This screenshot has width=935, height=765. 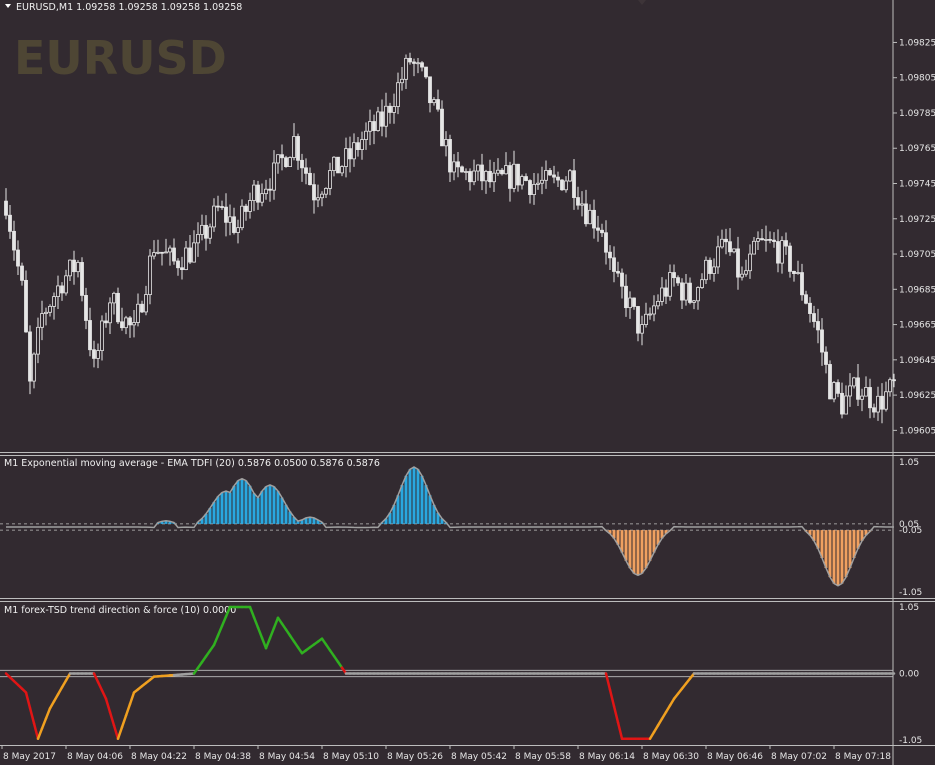 I want to click on price-label: 1.09625, so click(x=917, y=396).